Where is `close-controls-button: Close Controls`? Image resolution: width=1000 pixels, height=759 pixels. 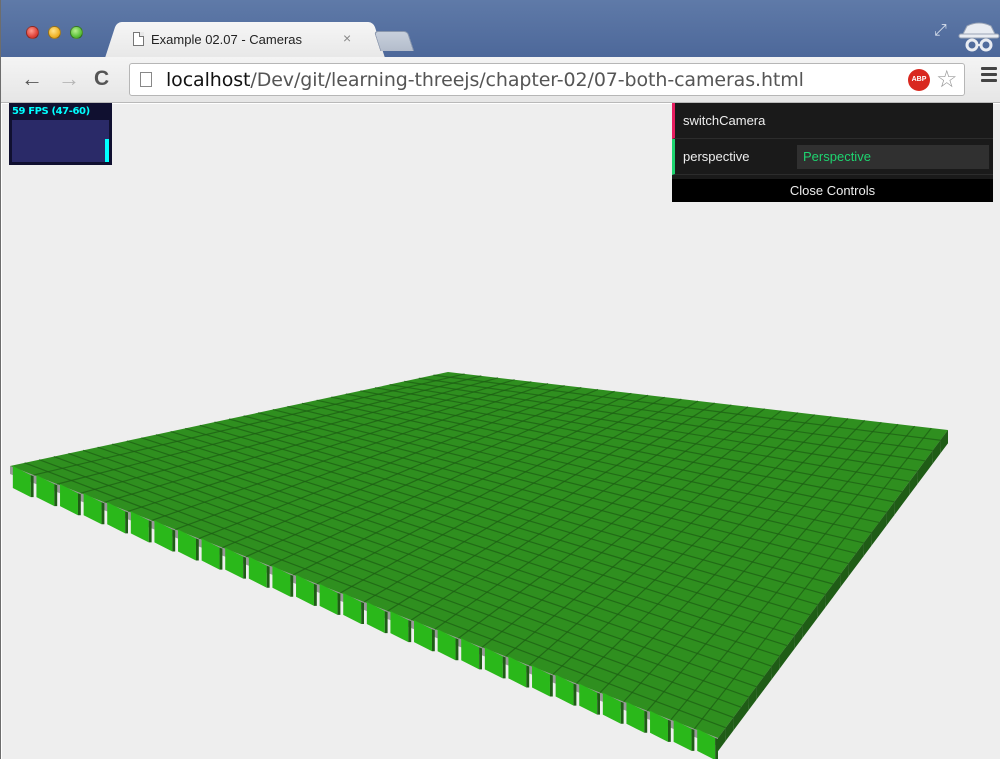 close-controls-button: Close Controls is located at coordinates (832, 190).